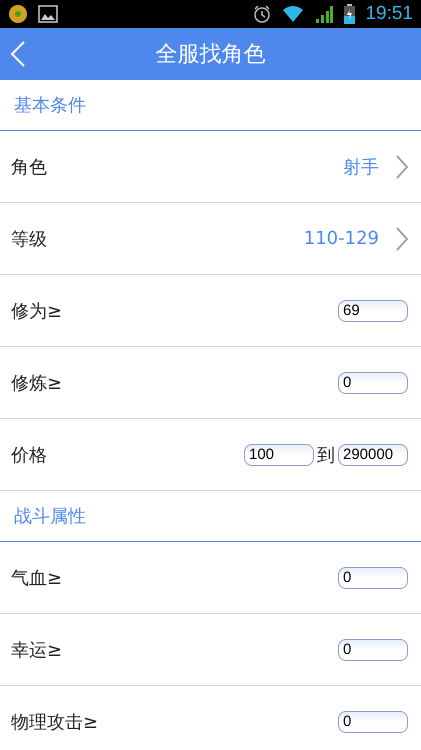 The width and height of the screenshot is (421, 750). Describe the element at coordinates (373, 311) in the screenshot. I see `number-field: 69` at that location.